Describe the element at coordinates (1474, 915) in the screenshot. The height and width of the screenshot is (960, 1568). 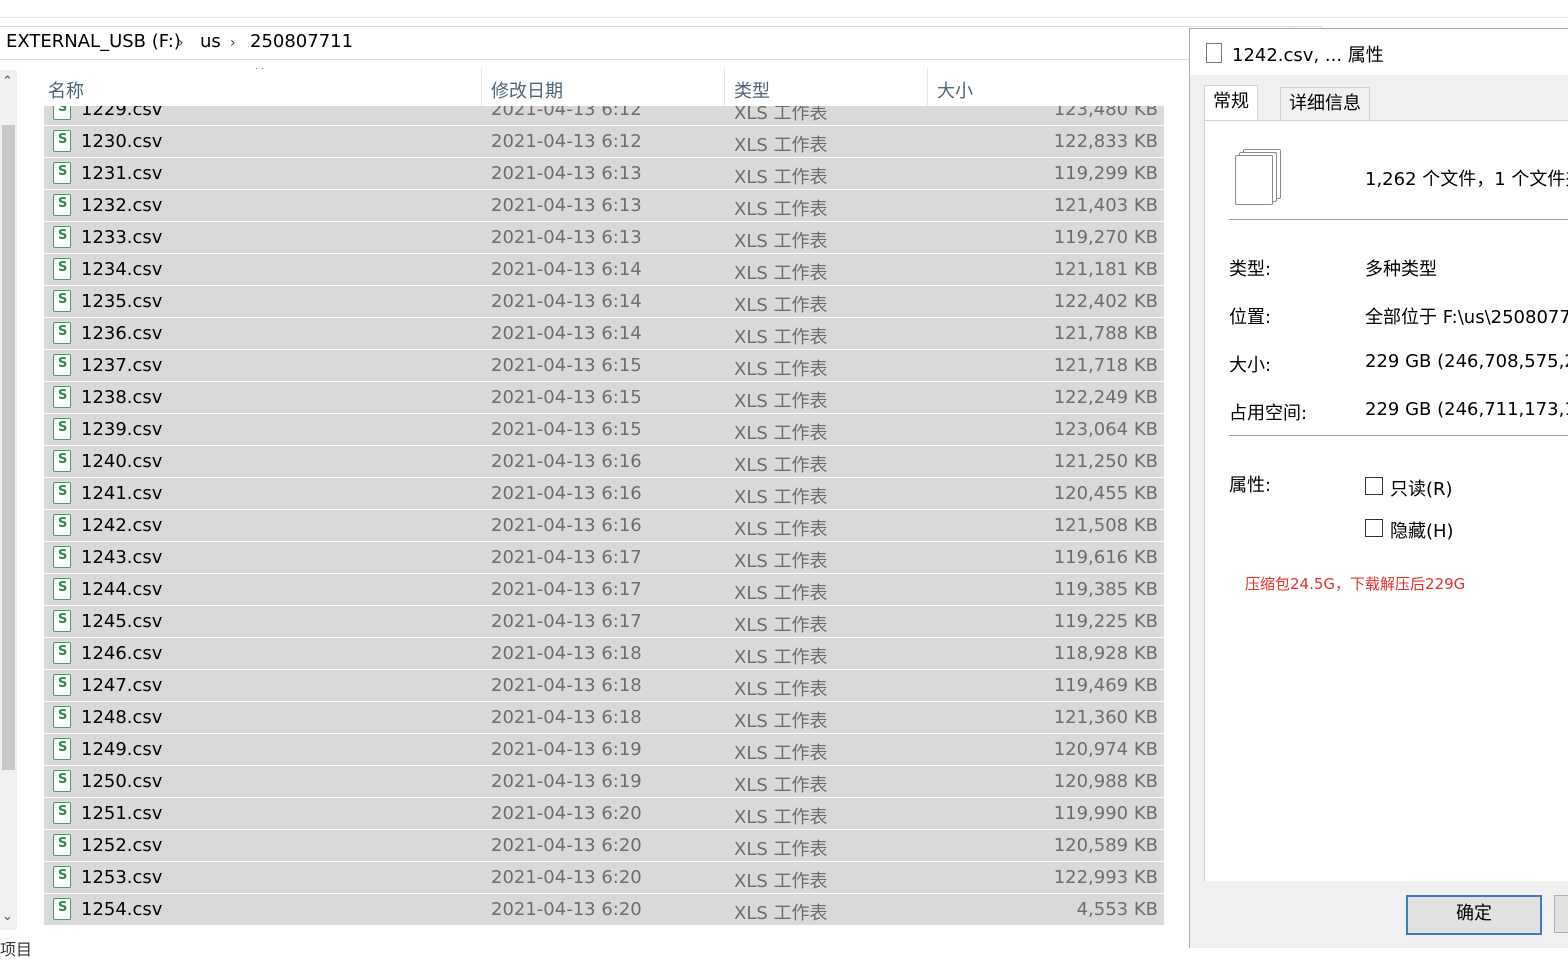
I see `ok-button: 确定` at that location.